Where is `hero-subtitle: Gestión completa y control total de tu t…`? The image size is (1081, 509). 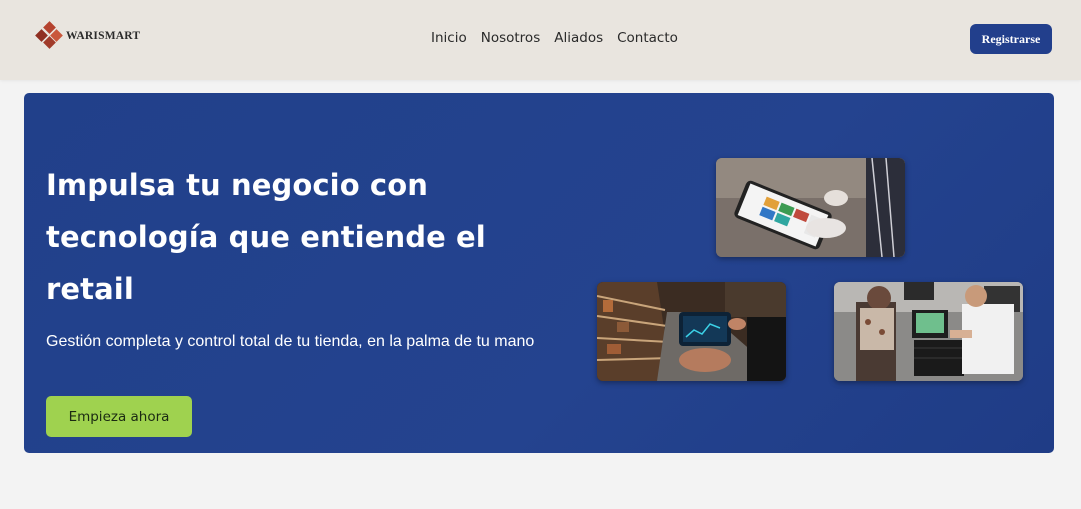 hero-subtitle: Gestión completa y control total de tu t… is located at coordinates (290, 341).